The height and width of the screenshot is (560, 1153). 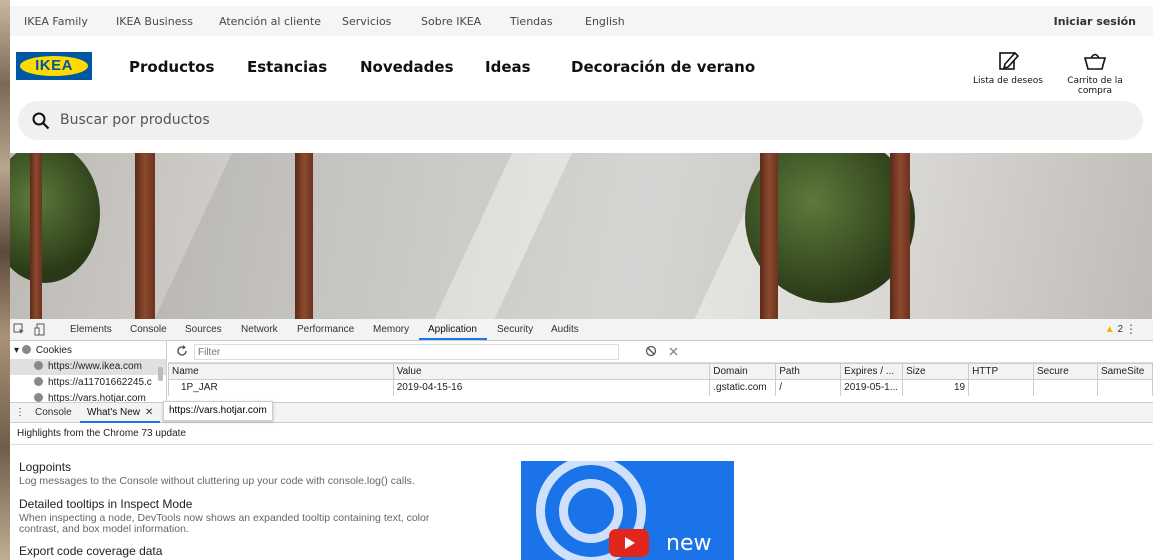 I want to click on feature-title-tooltips: Detailed tooltips in Inspect Mode, so click(x=105, y=504).